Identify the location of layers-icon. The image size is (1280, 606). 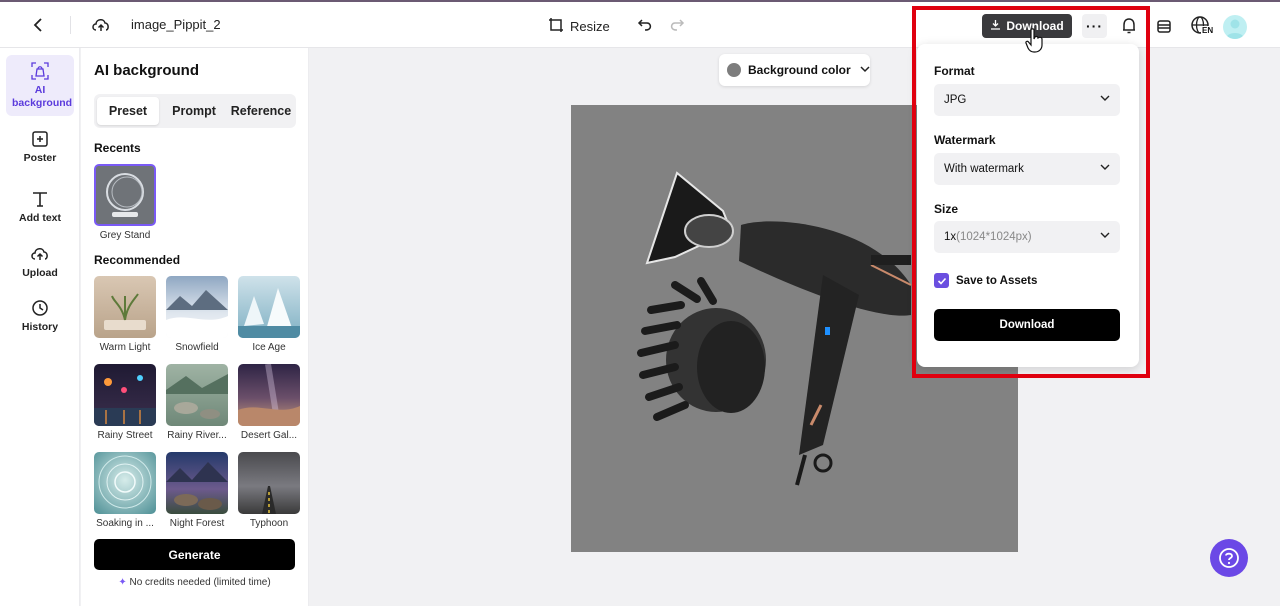
(1164, 26).